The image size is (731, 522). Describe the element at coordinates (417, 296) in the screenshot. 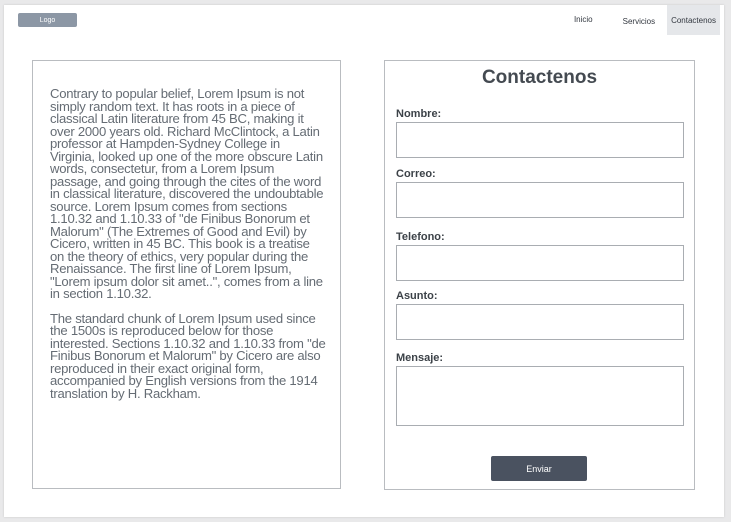

I see `subject-label: Asunto:` at that location.